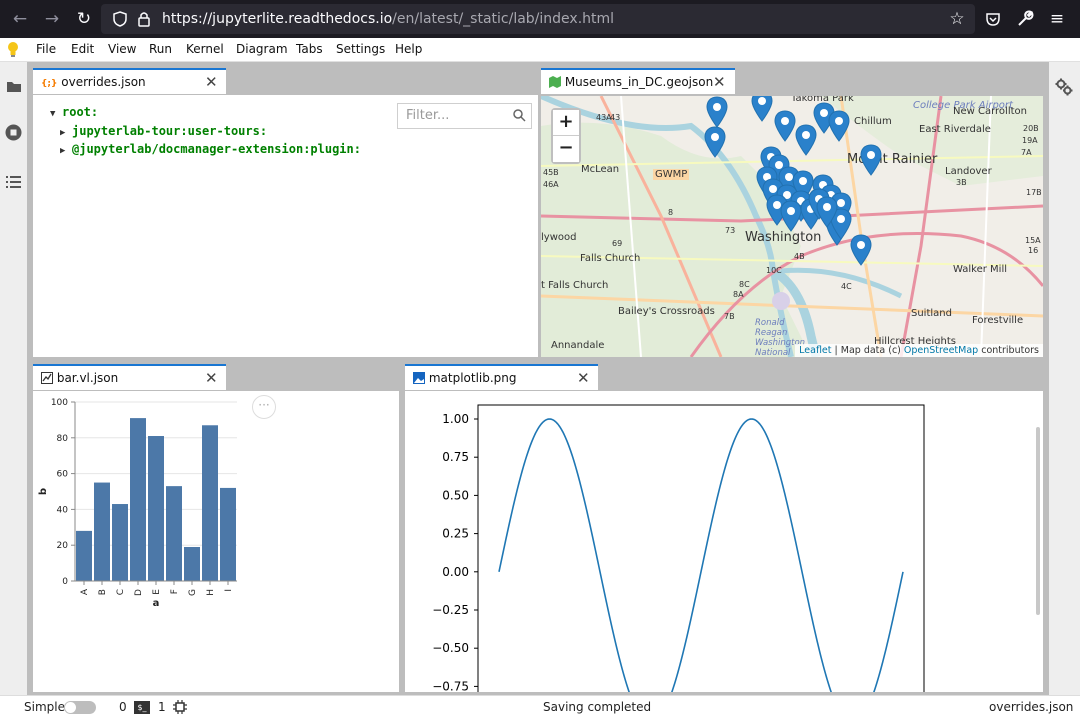 Image resolution: width=1080 pixels, height=718 pixels. I want to click on menu-kernel: Kernel, so click(205, 49).